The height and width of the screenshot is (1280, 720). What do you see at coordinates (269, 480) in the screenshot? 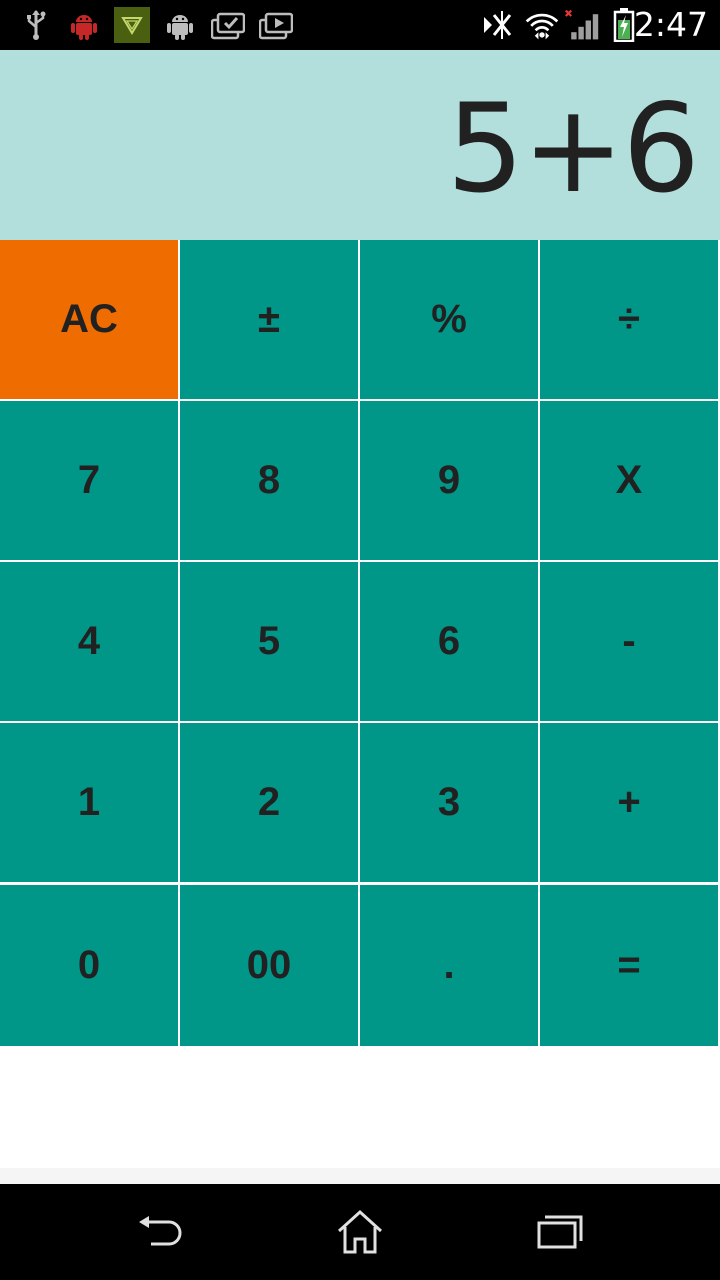
I see `digit-8-button: 8` at bounding box center [269, 480].